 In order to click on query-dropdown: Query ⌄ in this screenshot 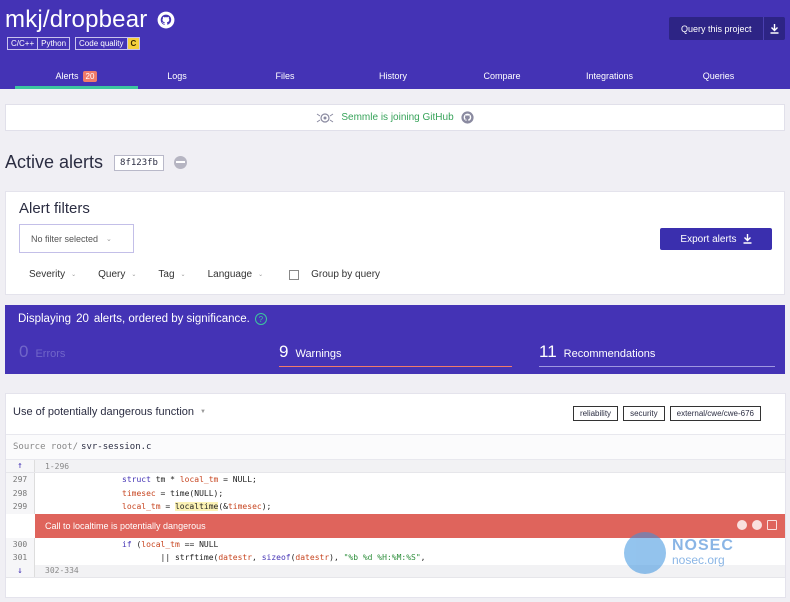, I will do `click(117, 274)`.